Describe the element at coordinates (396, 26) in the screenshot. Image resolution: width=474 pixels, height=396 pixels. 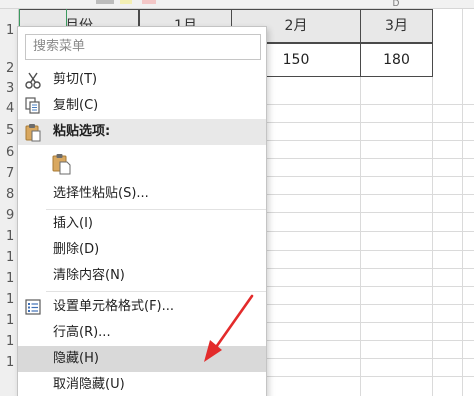
I see `header-cell-mar: 3月` at that location.